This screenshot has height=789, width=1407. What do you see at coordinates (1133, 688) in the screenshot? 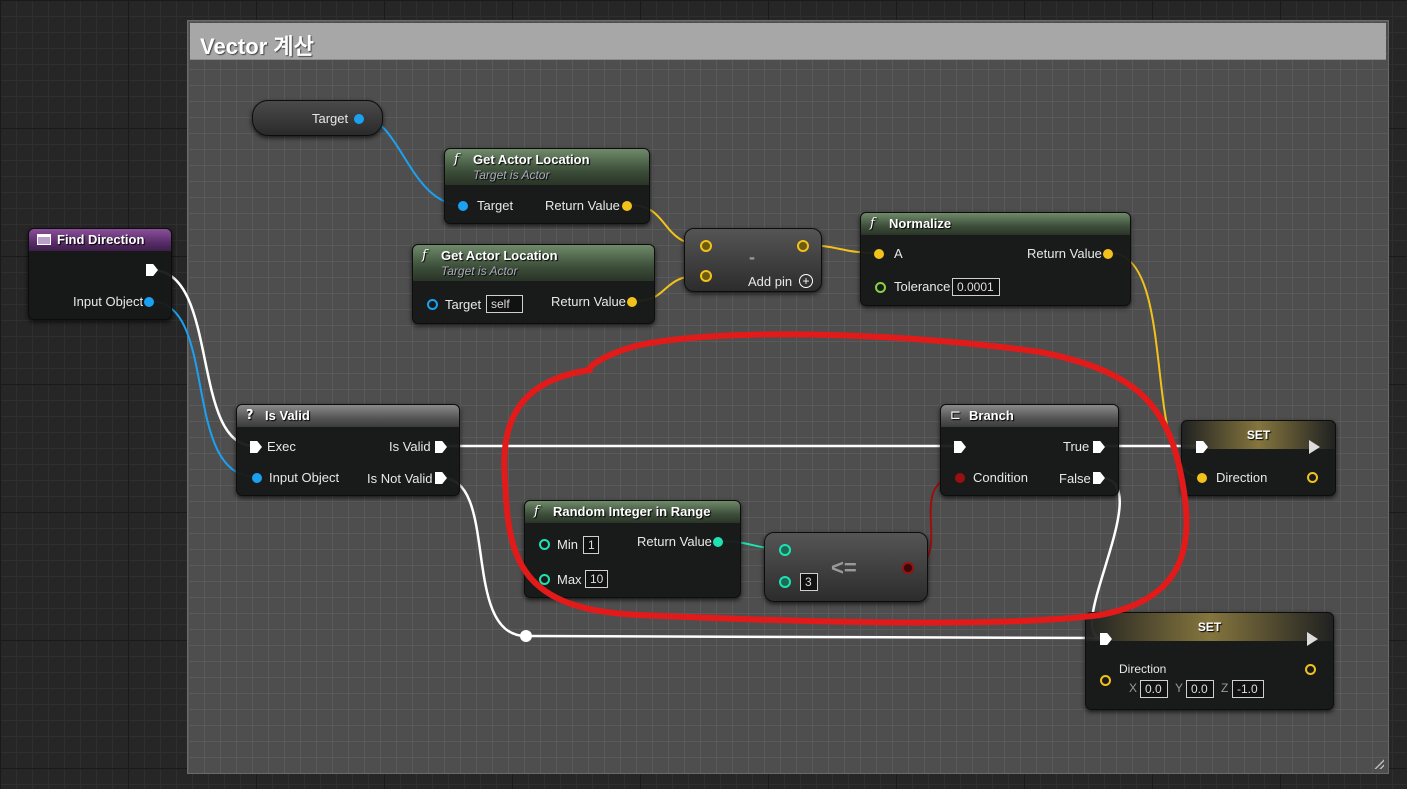
I see `x-label: X` at bounding box center [1133, 688].